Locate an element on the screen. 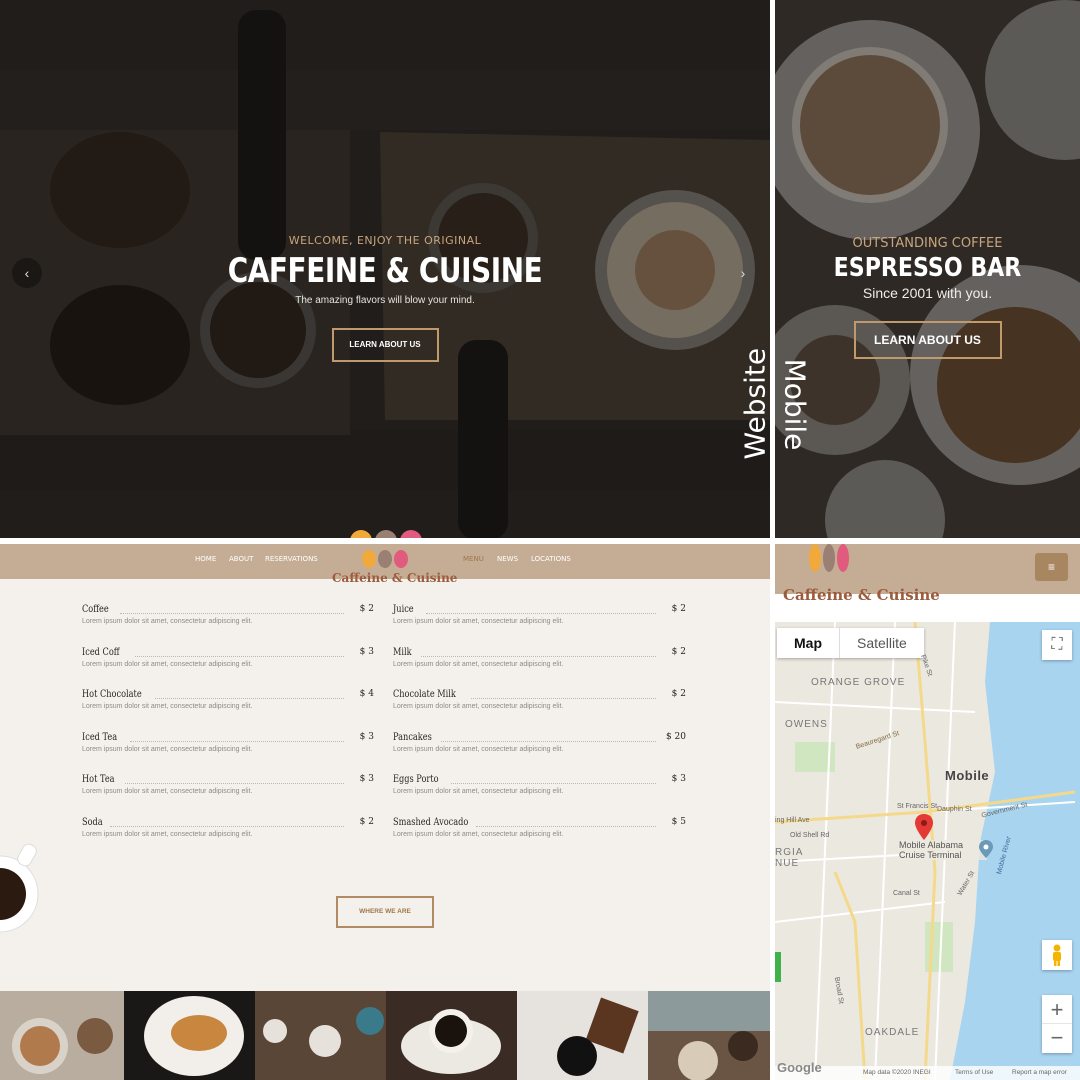 Image resolution: width=1080 pixels, height=1080 pixels. nav-item-home: HOME is located at coordinates (205, 559).